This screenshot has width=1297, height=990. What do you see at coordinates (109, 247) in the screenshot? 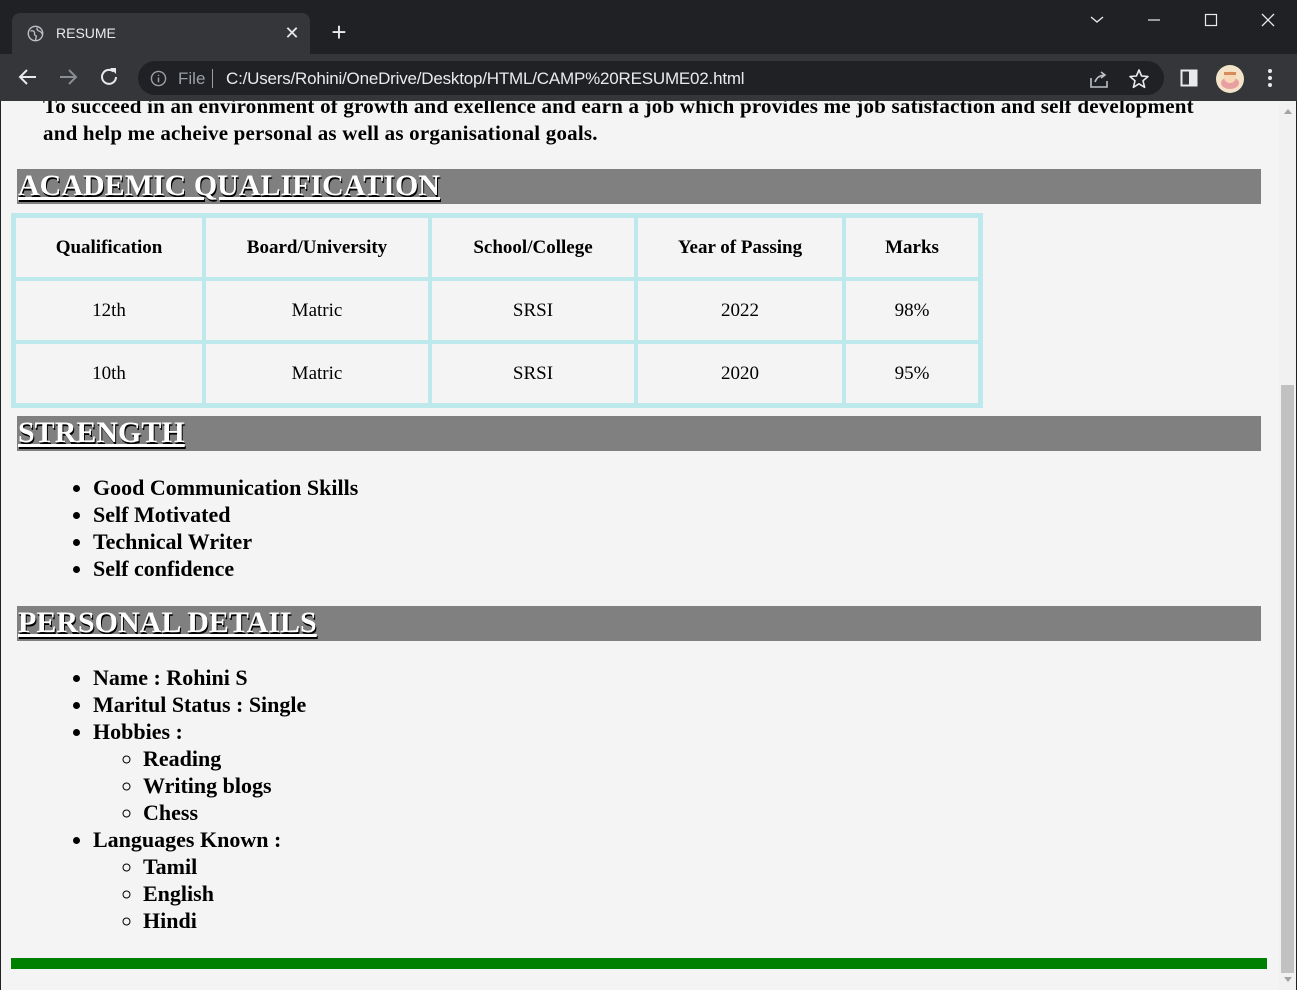
I see `table-header-cell: Qualification` at bounding box center [109, 247].